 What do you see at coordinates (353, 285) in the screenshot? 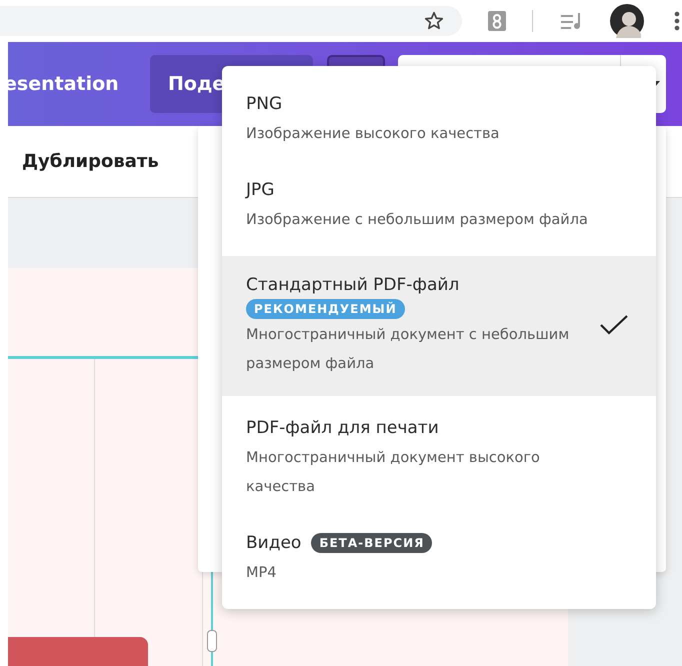
I see `option-title: Стандартный PDF-файл` at bounding box center [353, 285].